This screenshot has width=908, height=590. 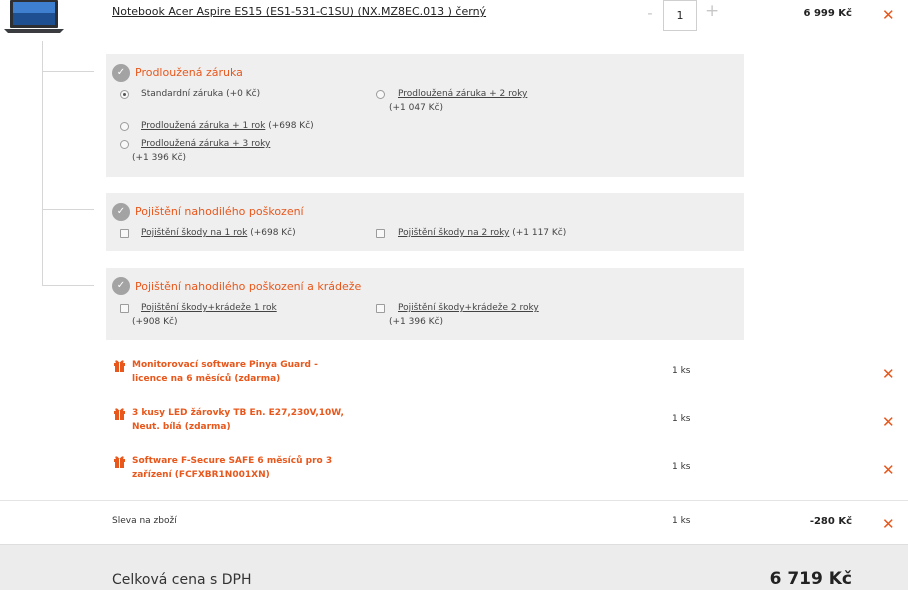 What do you see at coordinates (182, 580) in the screenshot?
I see `total-label: Celková cena s DPH` at bounding box center [182, 580].